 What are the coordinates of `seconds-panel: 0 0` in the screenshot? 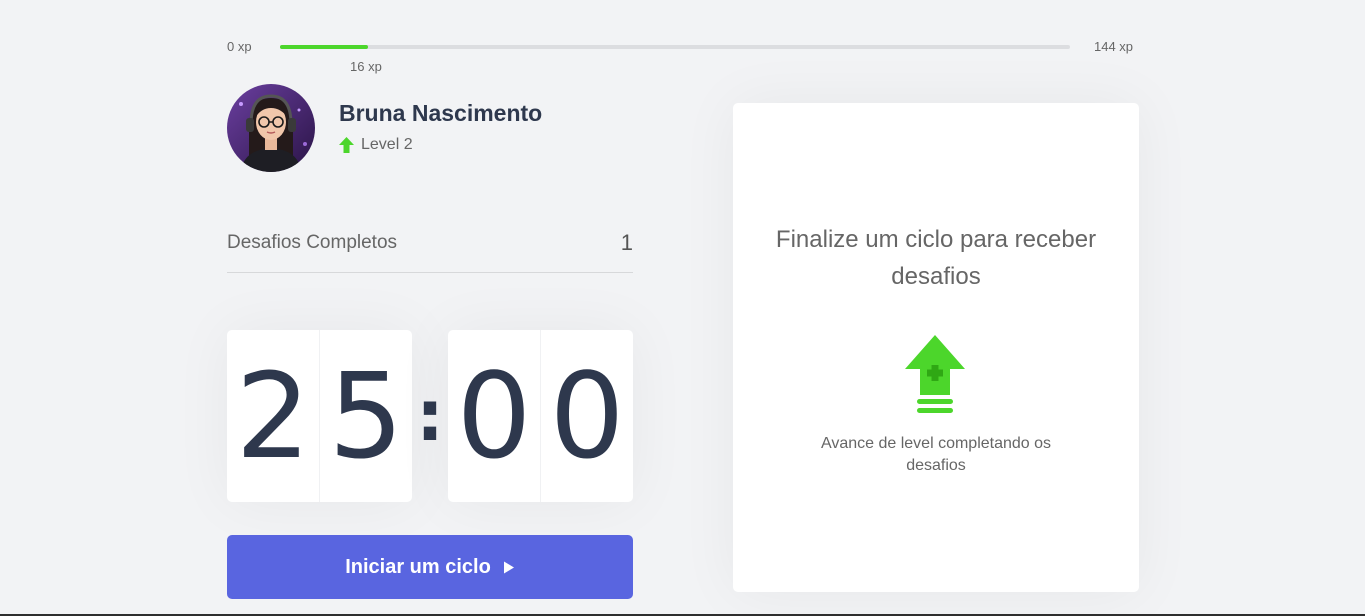 It's located at (540, 416).